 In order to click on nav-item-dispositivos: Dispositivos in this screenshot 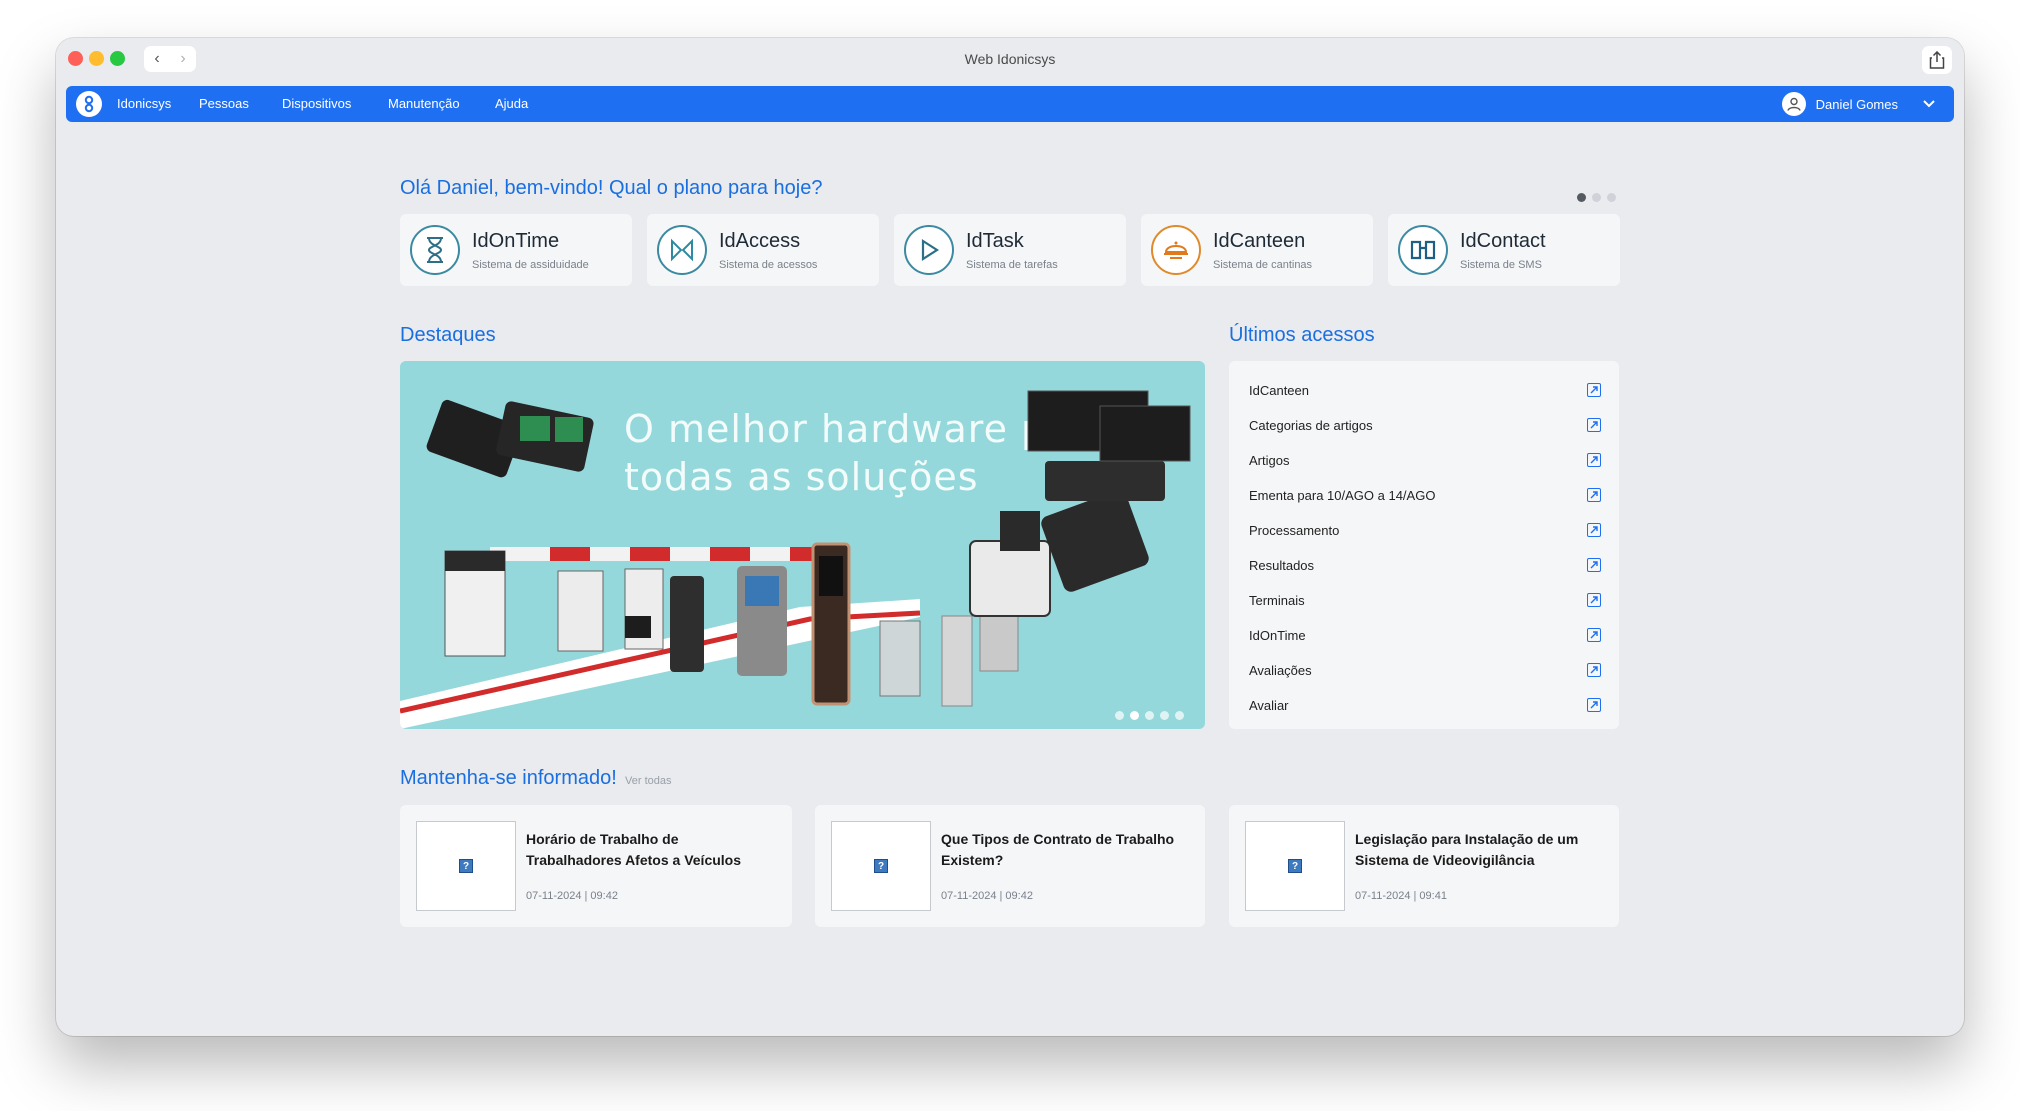, I will do `click(316, 103)`.